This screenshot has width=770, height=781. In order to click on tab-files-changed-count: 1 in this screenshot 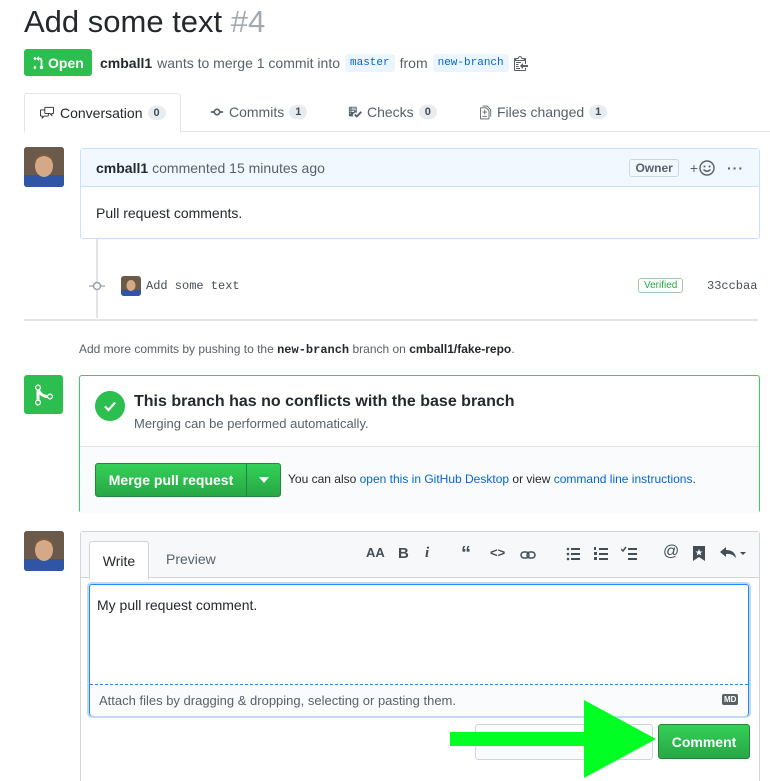, I will do `click(598, 112)`.